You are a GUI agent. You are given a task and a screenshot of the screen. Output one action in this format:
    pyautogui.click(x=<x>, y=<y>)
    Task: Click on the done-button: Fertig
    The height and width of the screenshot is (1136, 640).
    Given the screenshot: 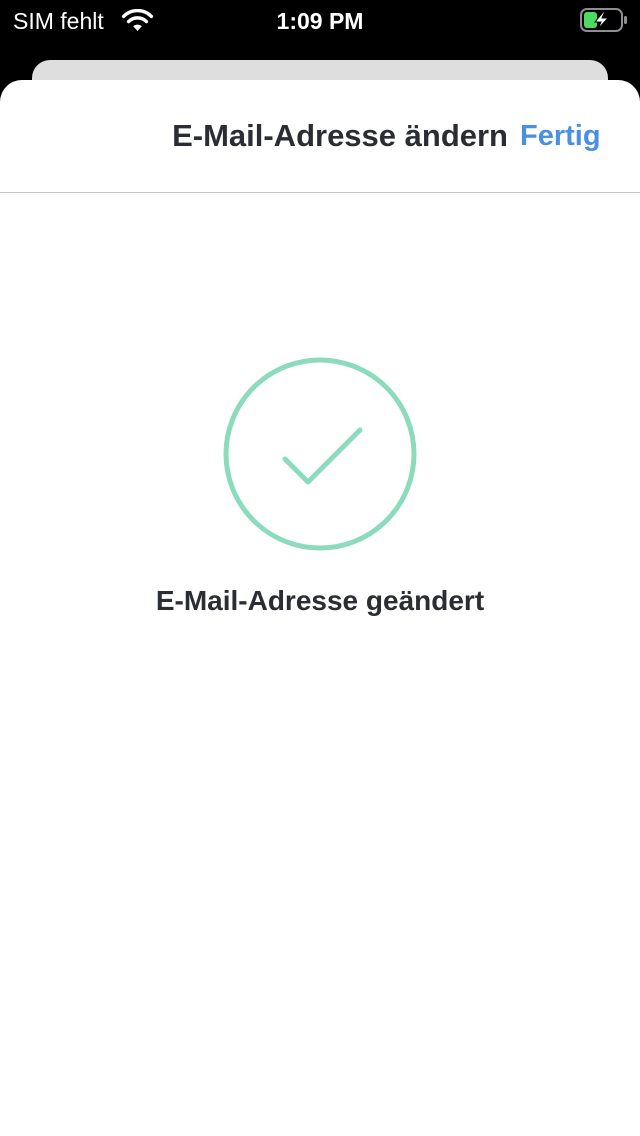 What is the action you would take?
    pyautogui.click(x=560, y=136)
    